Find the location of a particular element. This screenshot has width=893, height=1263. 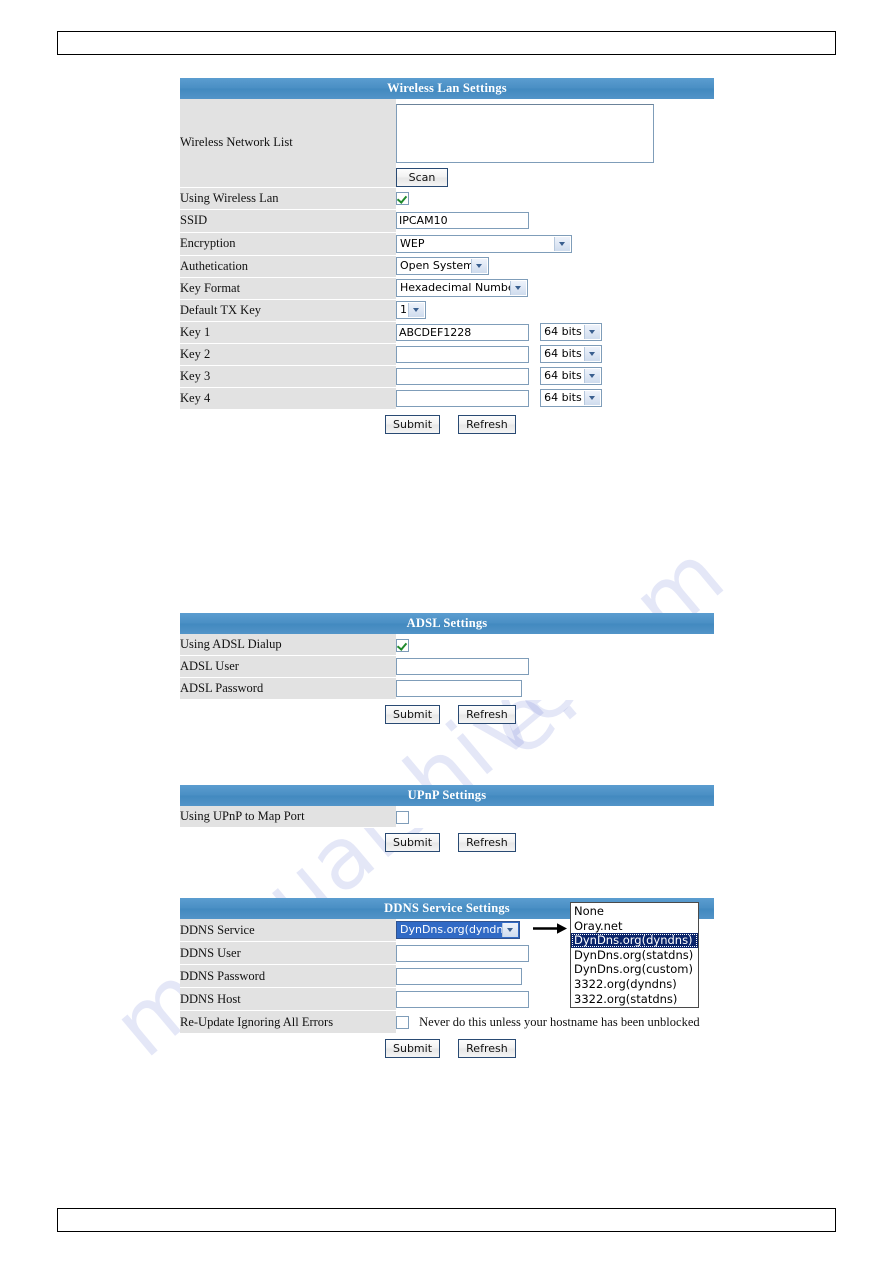

table-row: Using UPnP to Map Port is located at coordinates (447, 817).